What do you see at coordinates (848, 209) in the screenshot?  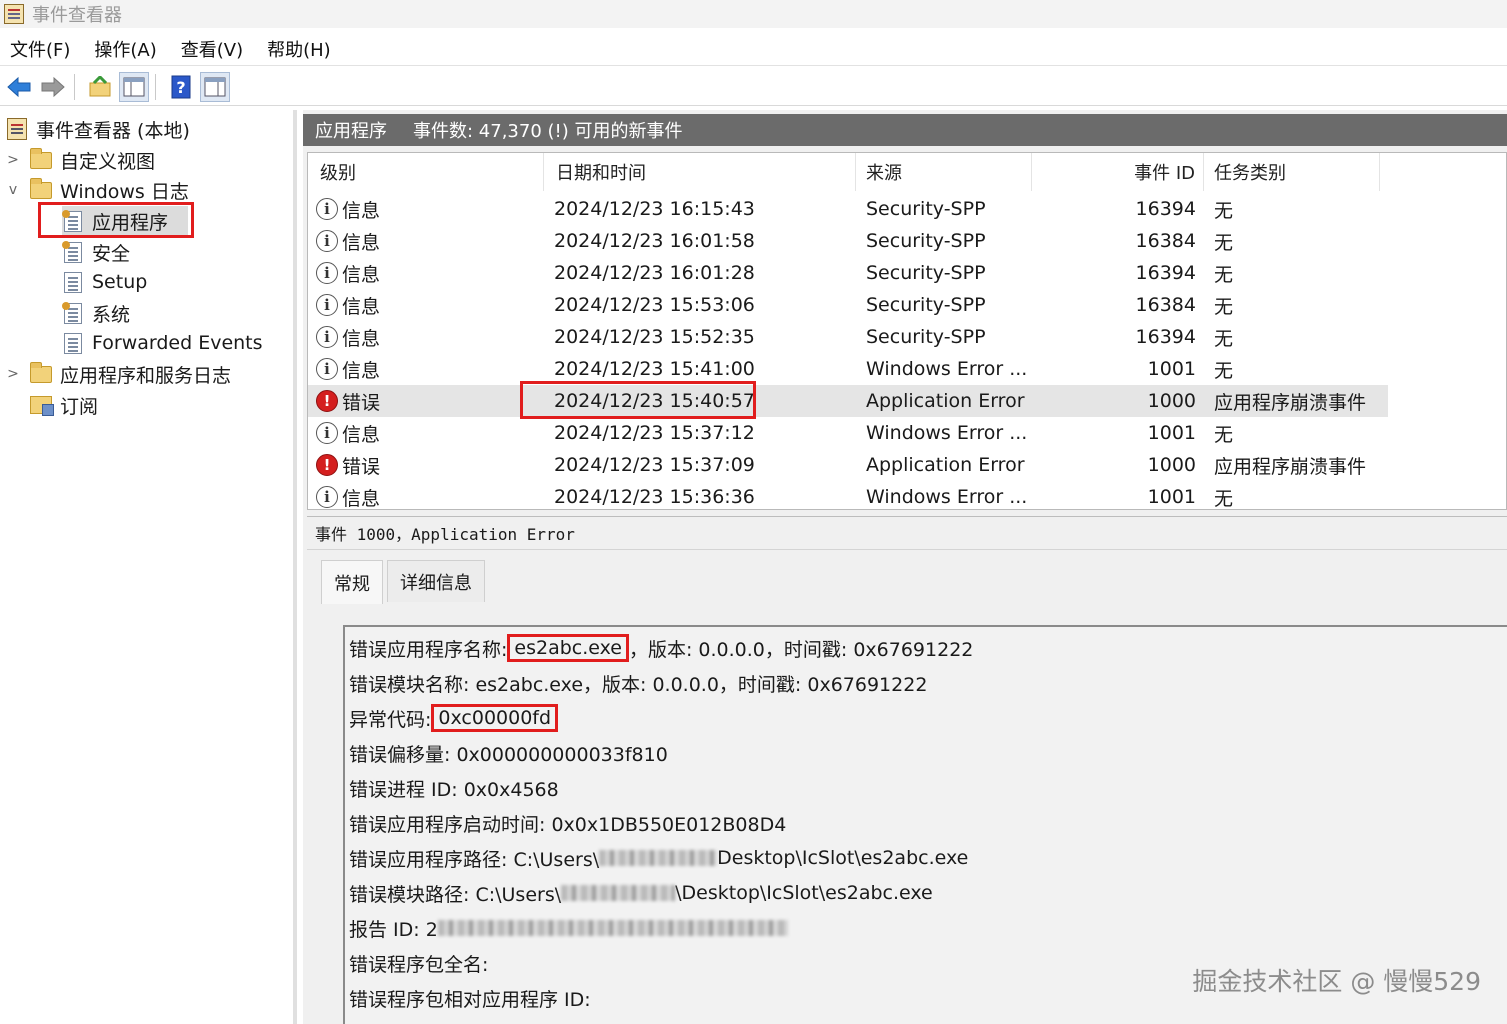 I see `table-row: i 信息 2024/12/23 16:15:43 Security-SPP 16394 无` at bounding box center [848, 209].